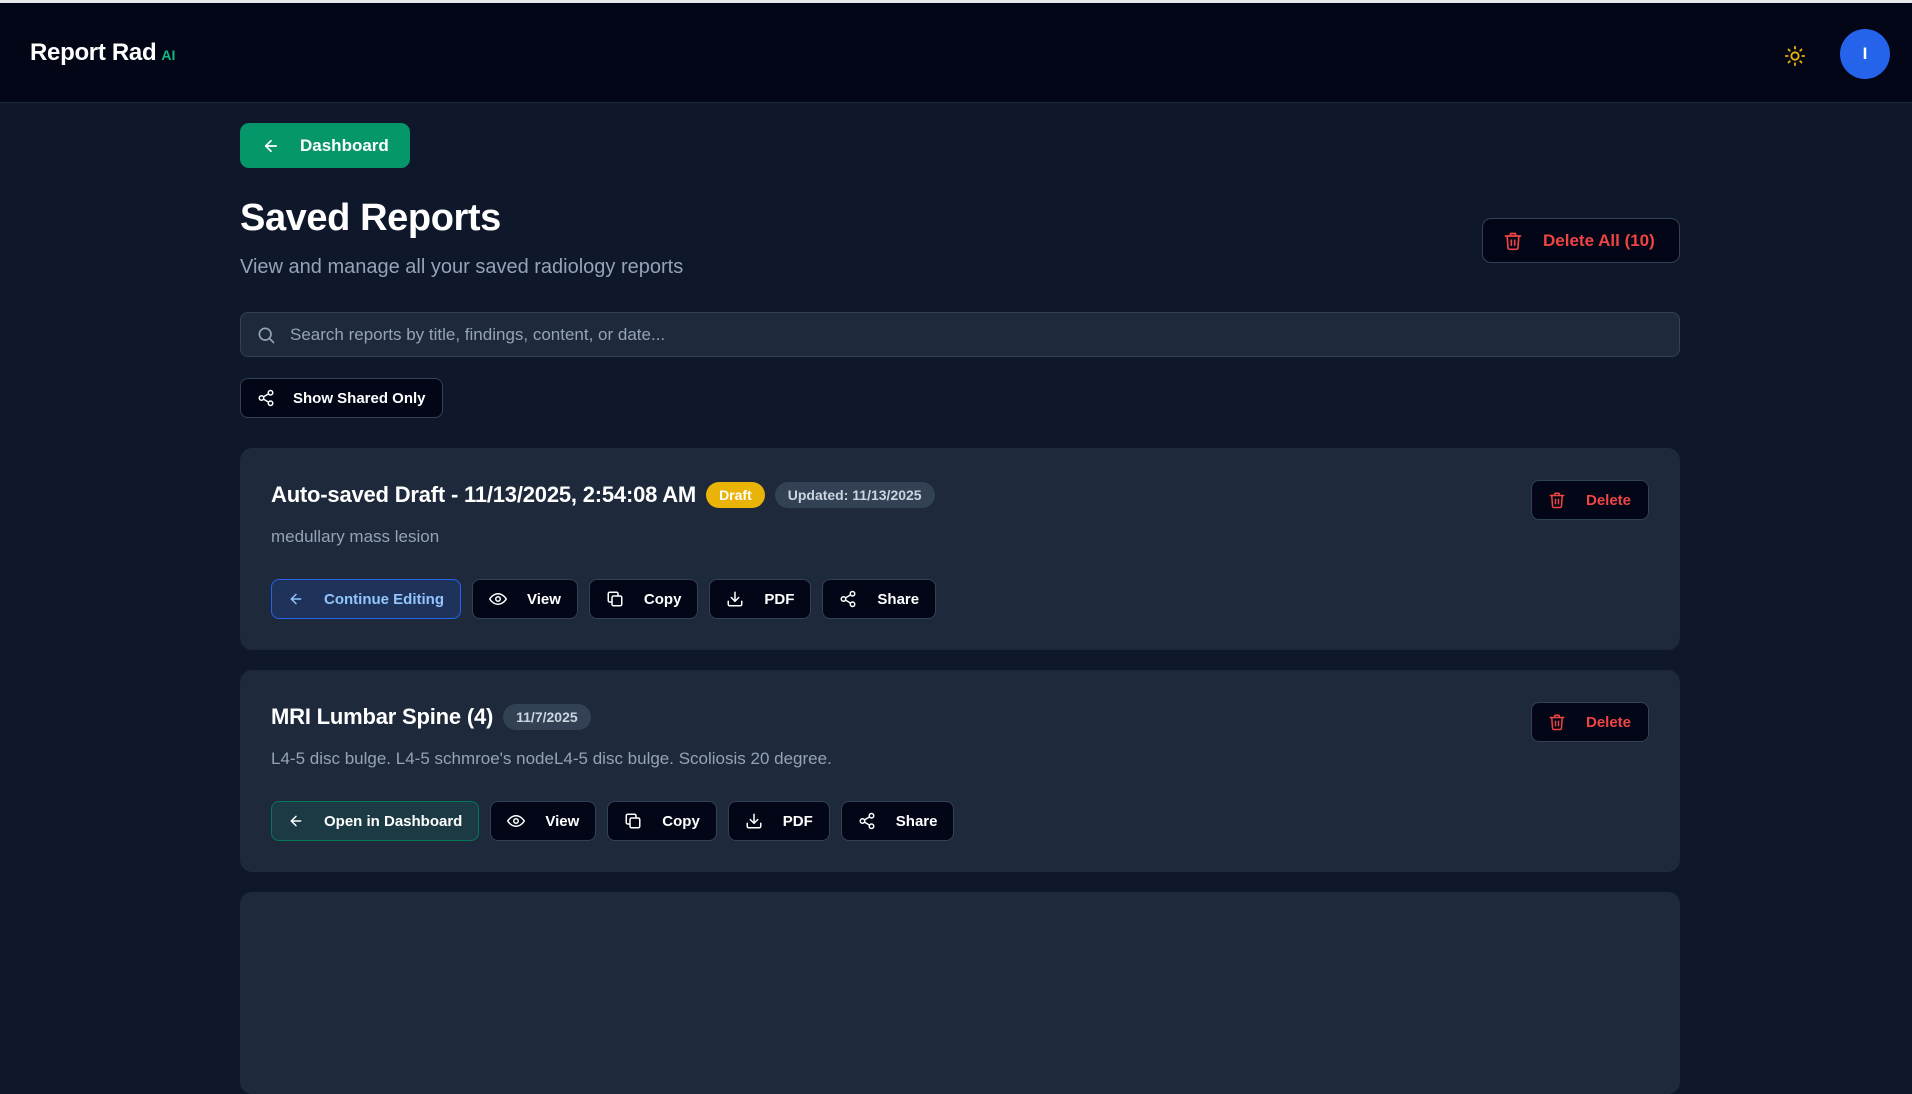  What do you see at coordinates (854, 495) in the screenshot?
I see `updated-date-badge: Updated: 11/13/2025` at bounding box center [854, 495].